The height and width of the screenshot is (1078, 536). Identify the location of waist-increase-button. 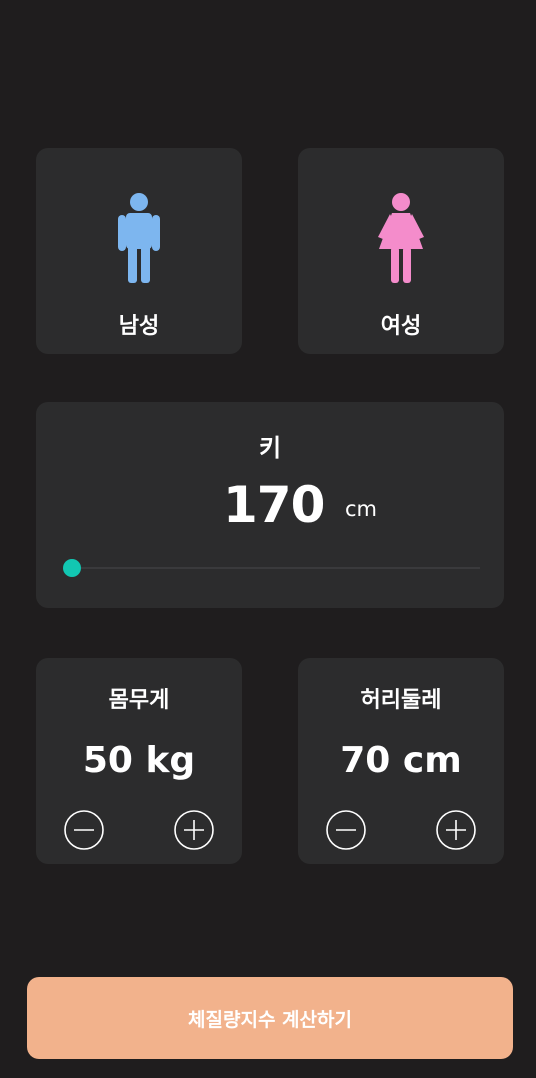
(456, 830).